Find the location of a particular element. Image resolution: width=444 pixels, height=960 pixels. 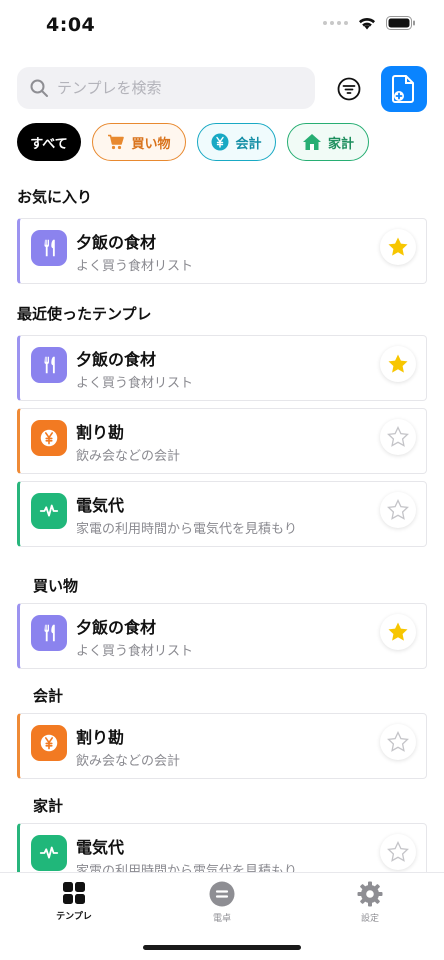

wifi-icon is located at coordinates (367, 23).